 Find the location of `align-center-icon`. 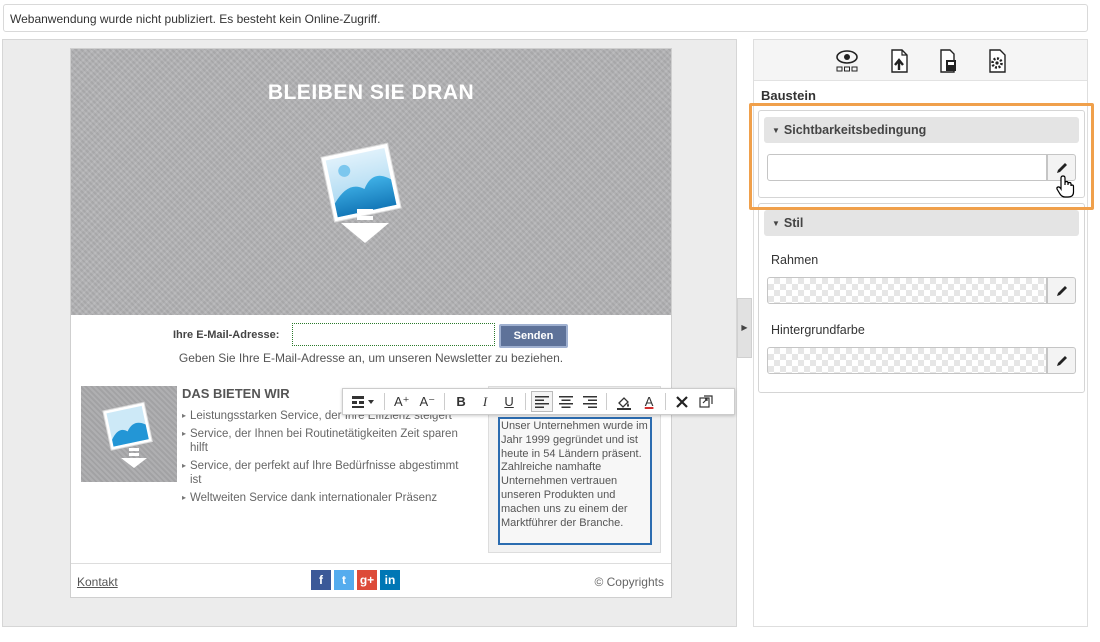

align-center-icon is located at coordinates (566, 401).